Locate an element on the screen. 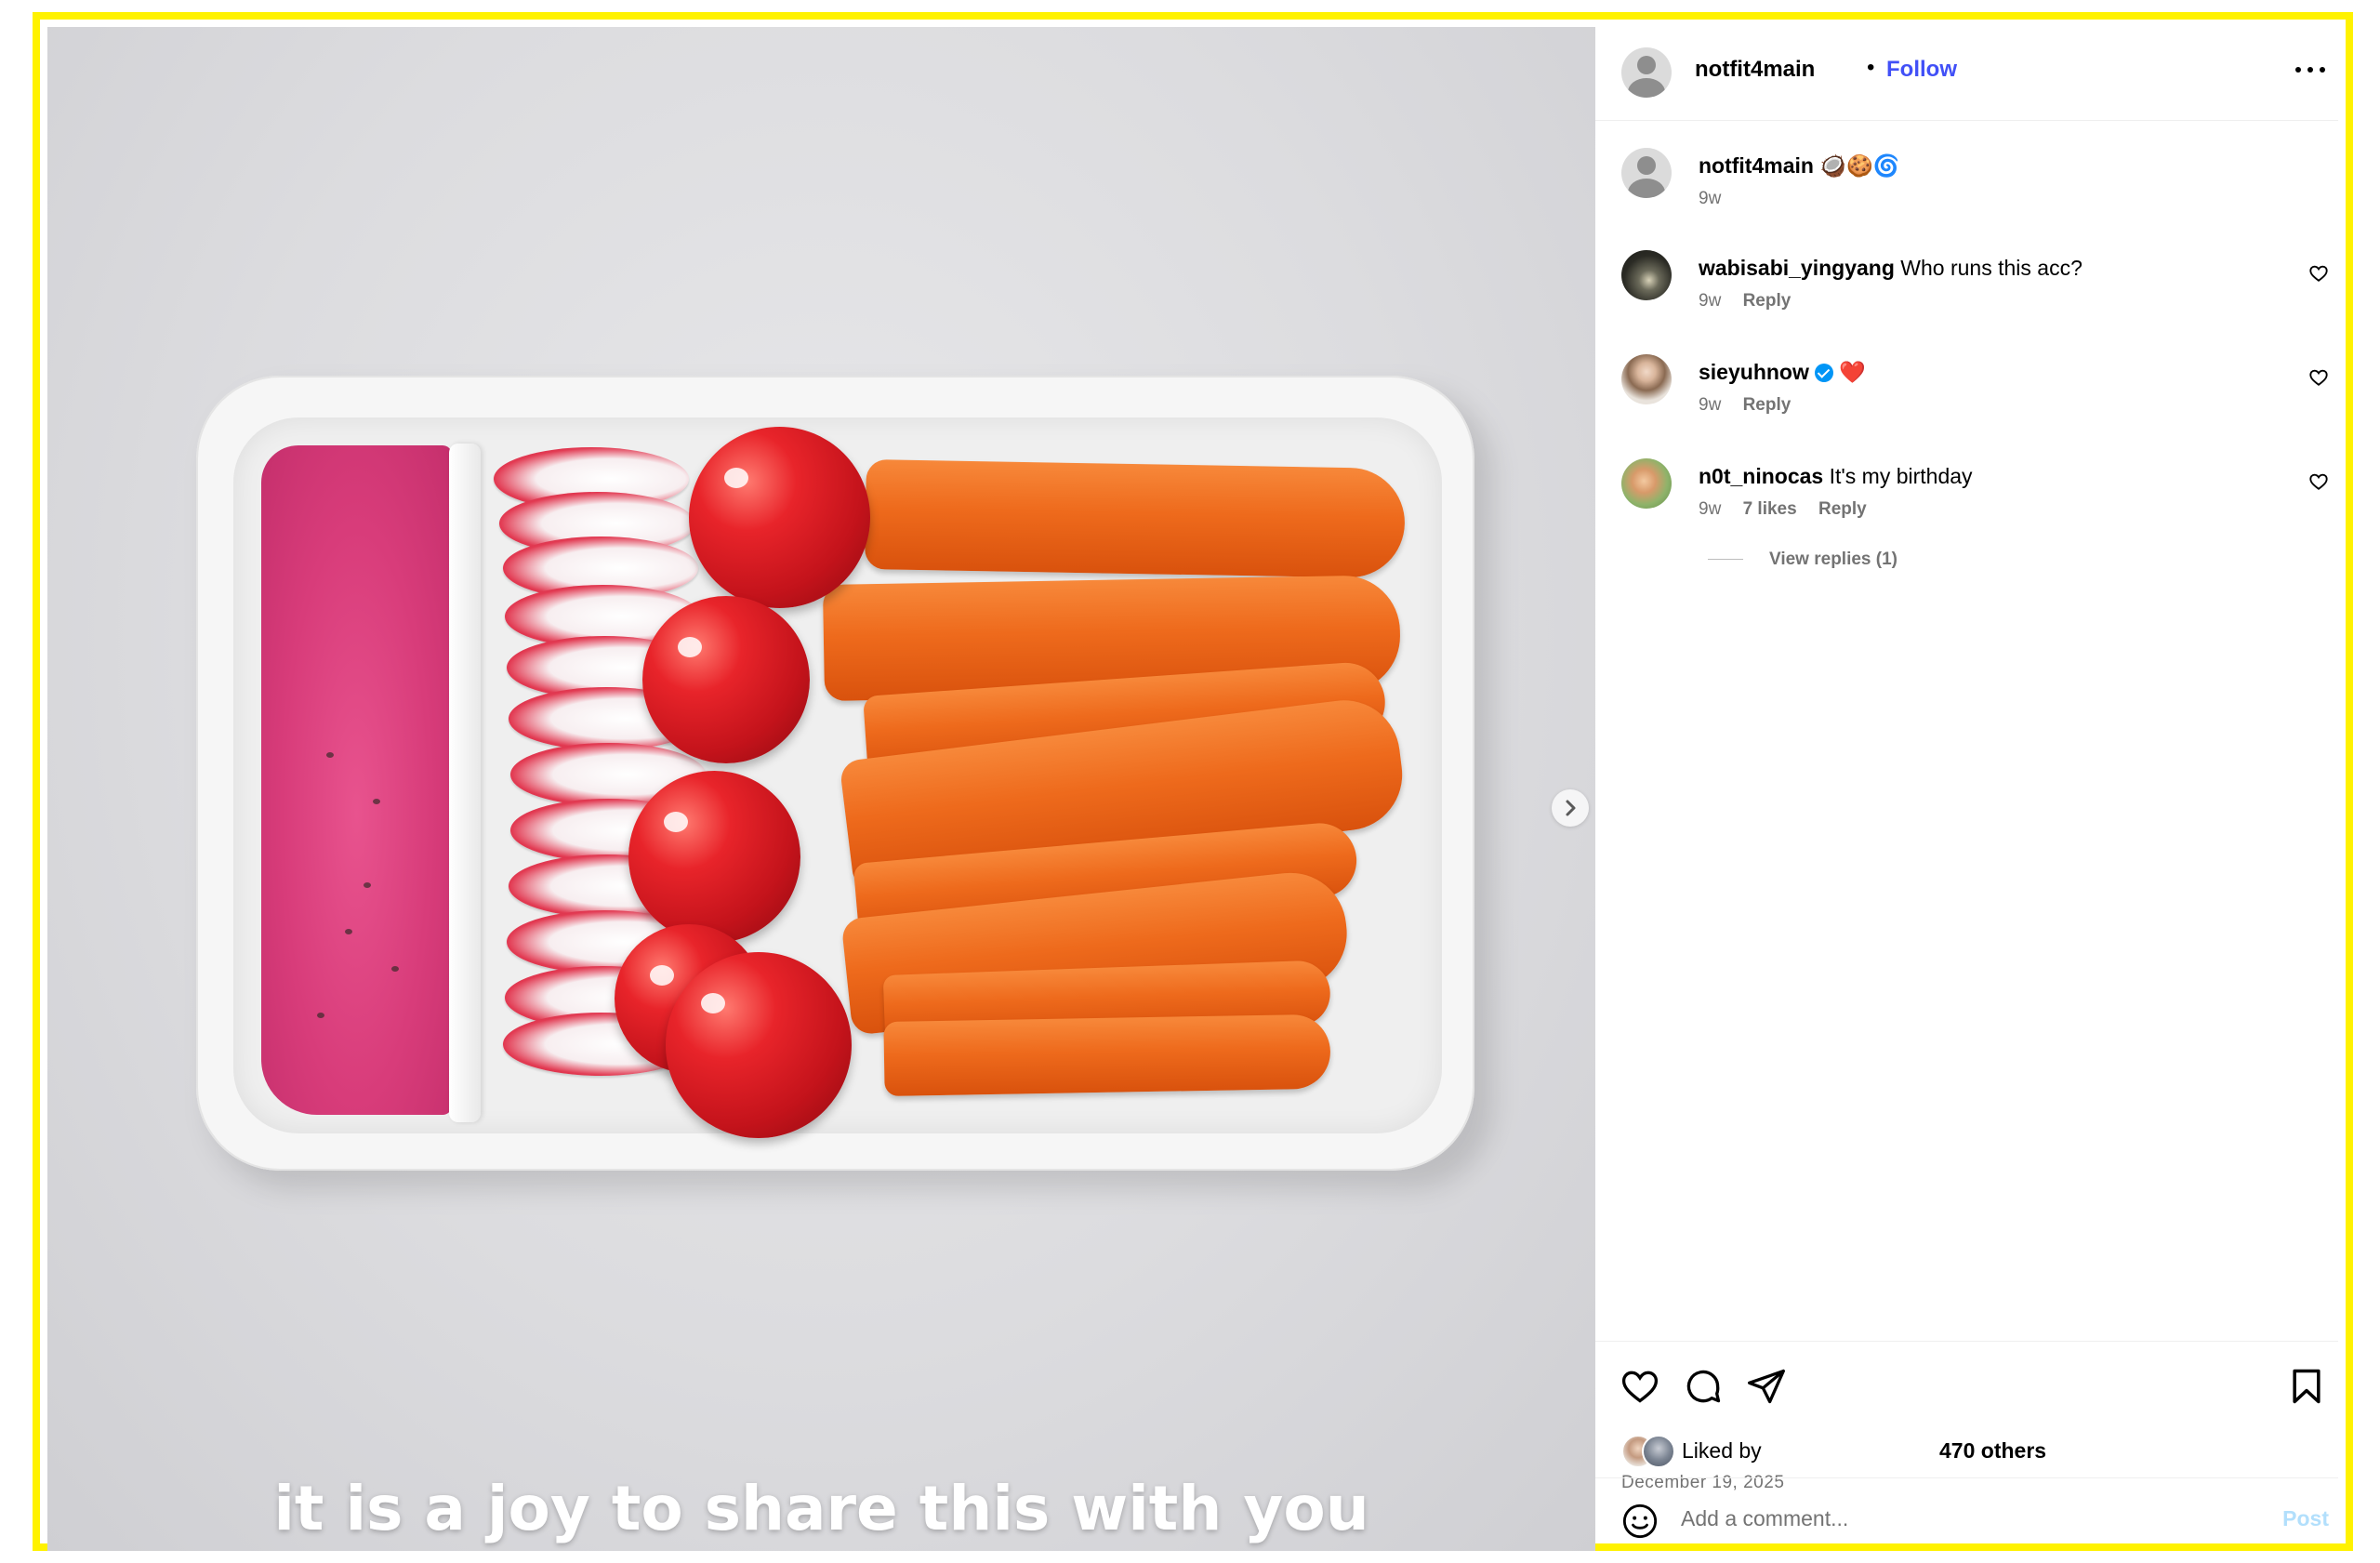 The width and height of the screenshot is (2380, 1563). liked-by-others: 470 others is located at coordinates (1992, 1451).